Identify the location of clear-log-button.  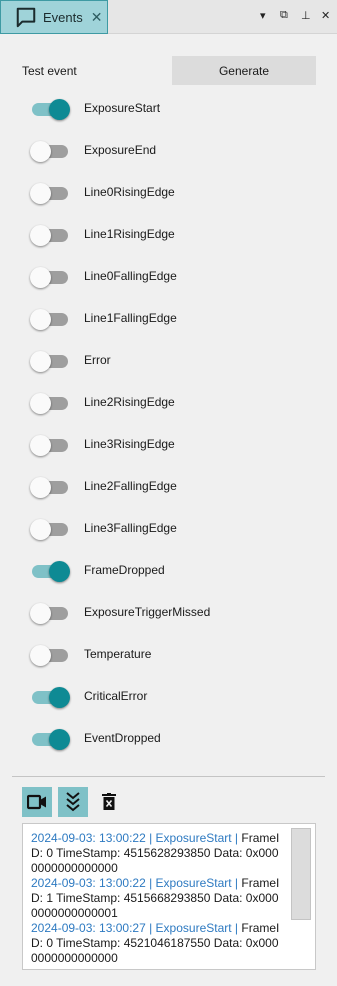
(109, 802).